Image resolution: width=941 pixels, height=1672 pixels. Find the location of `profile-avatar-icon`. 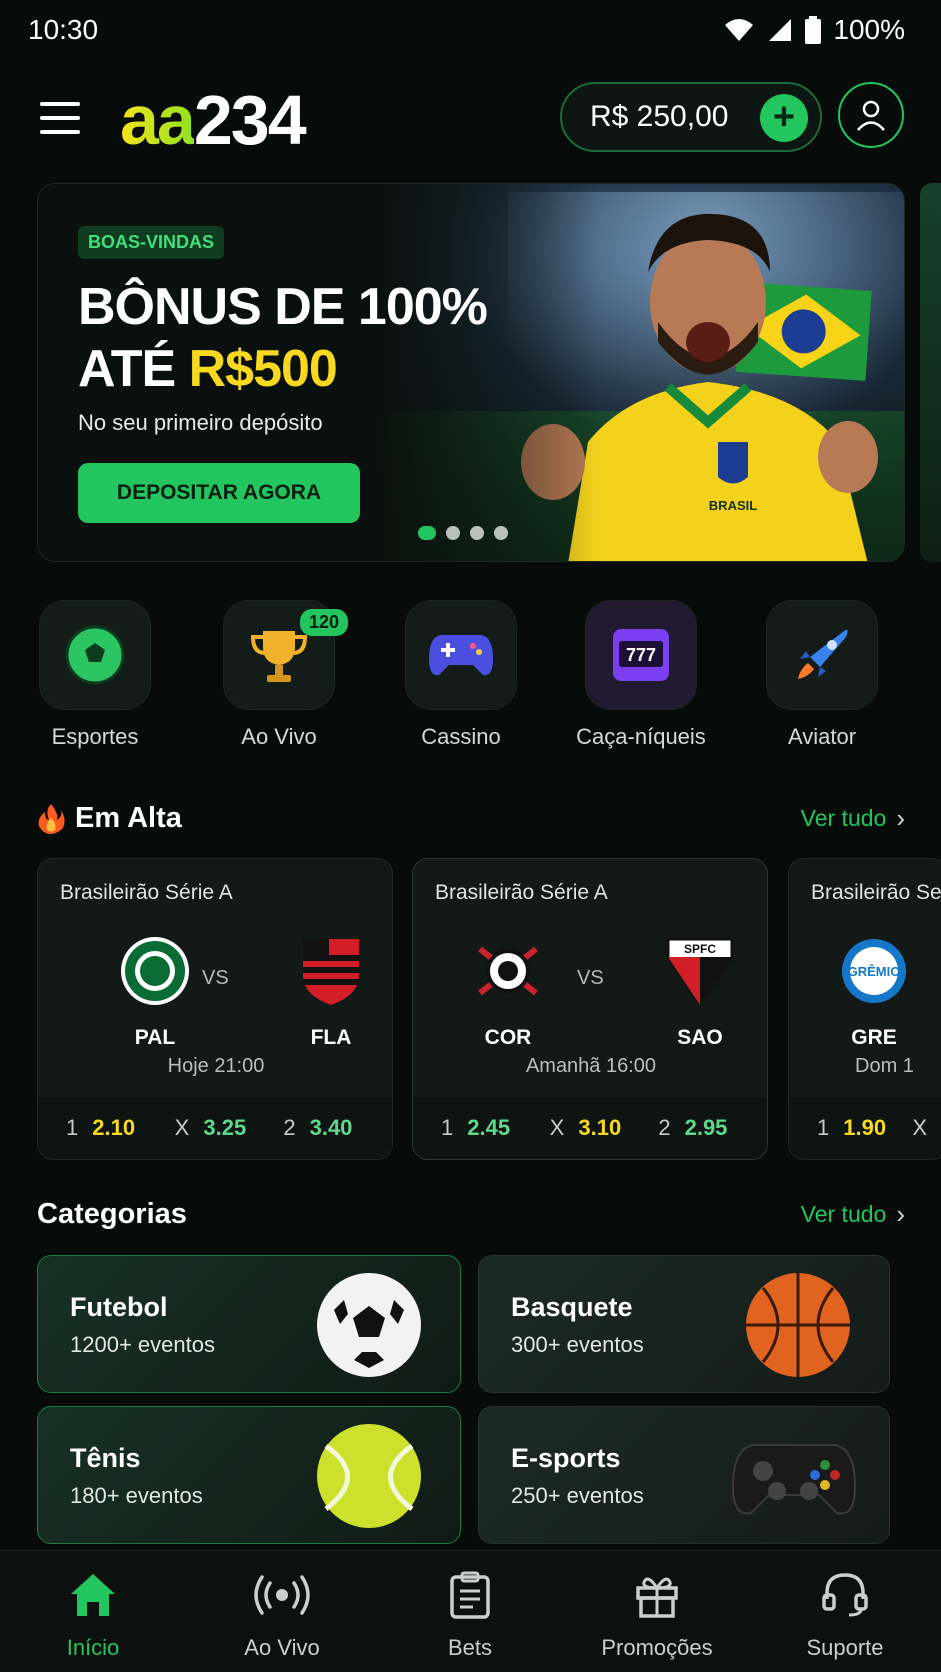

profile-avatar-icon is located at coordinates (871, 115).